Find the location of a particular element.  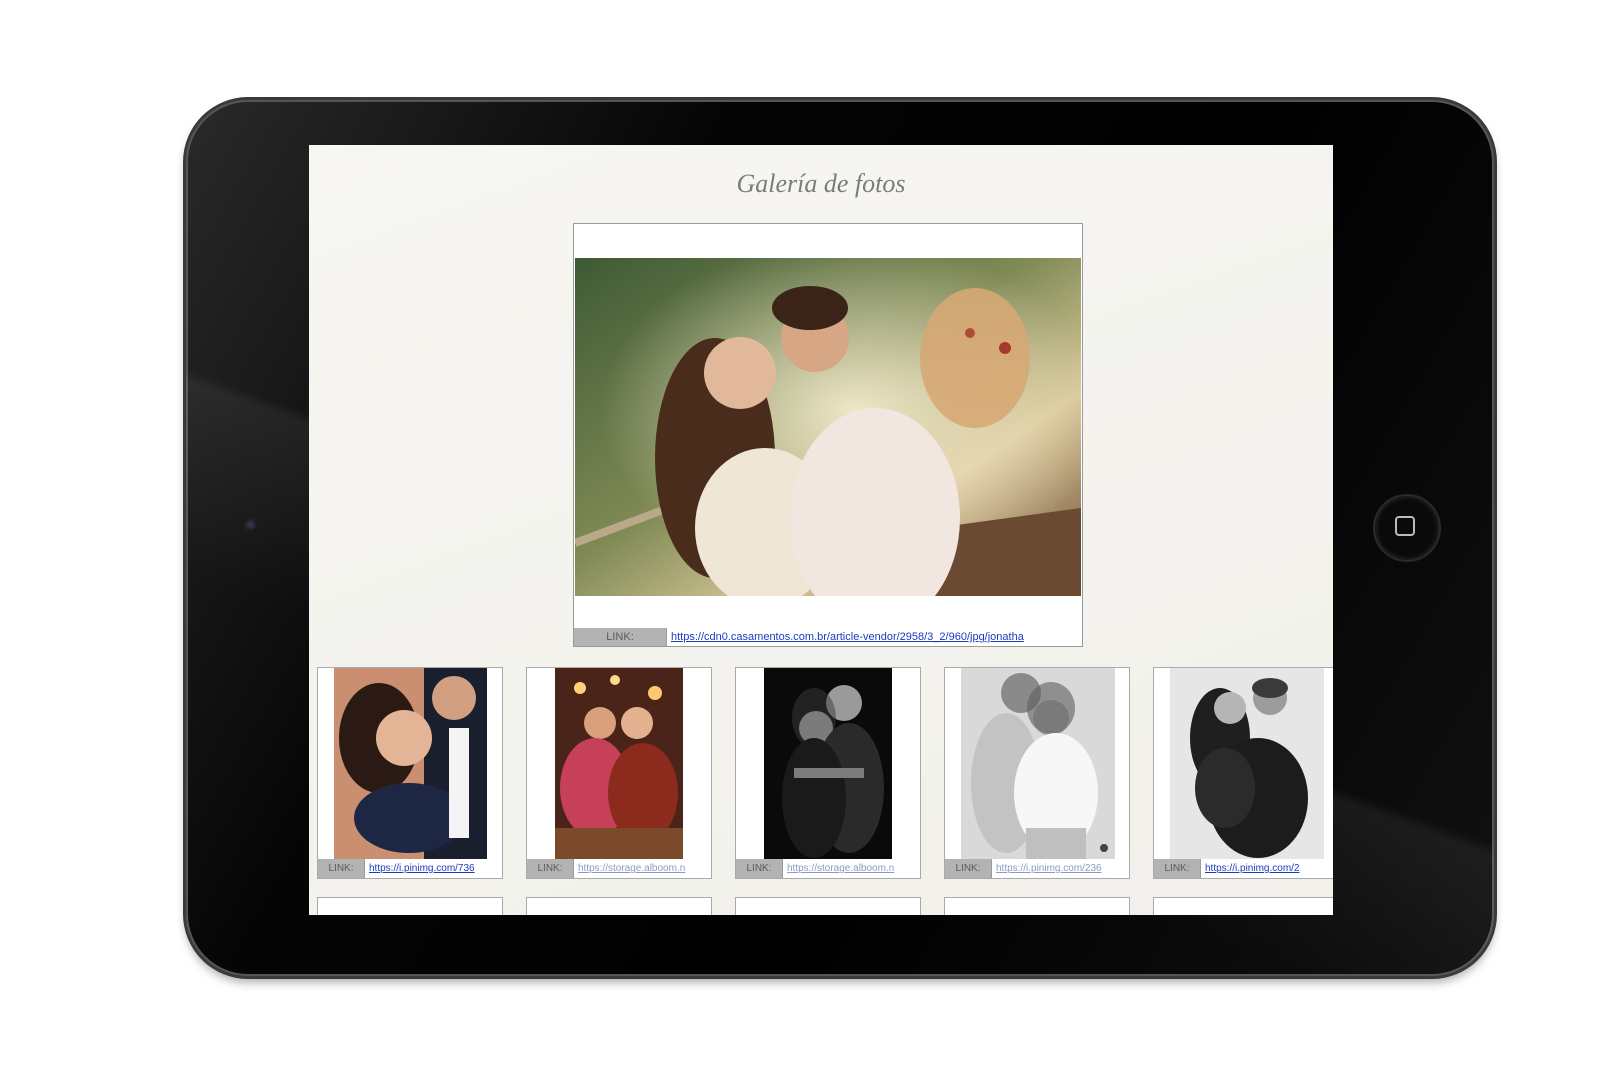

thumbnail-2: LINK: https://storage.alboom.n is located at coordinates (619, 773).